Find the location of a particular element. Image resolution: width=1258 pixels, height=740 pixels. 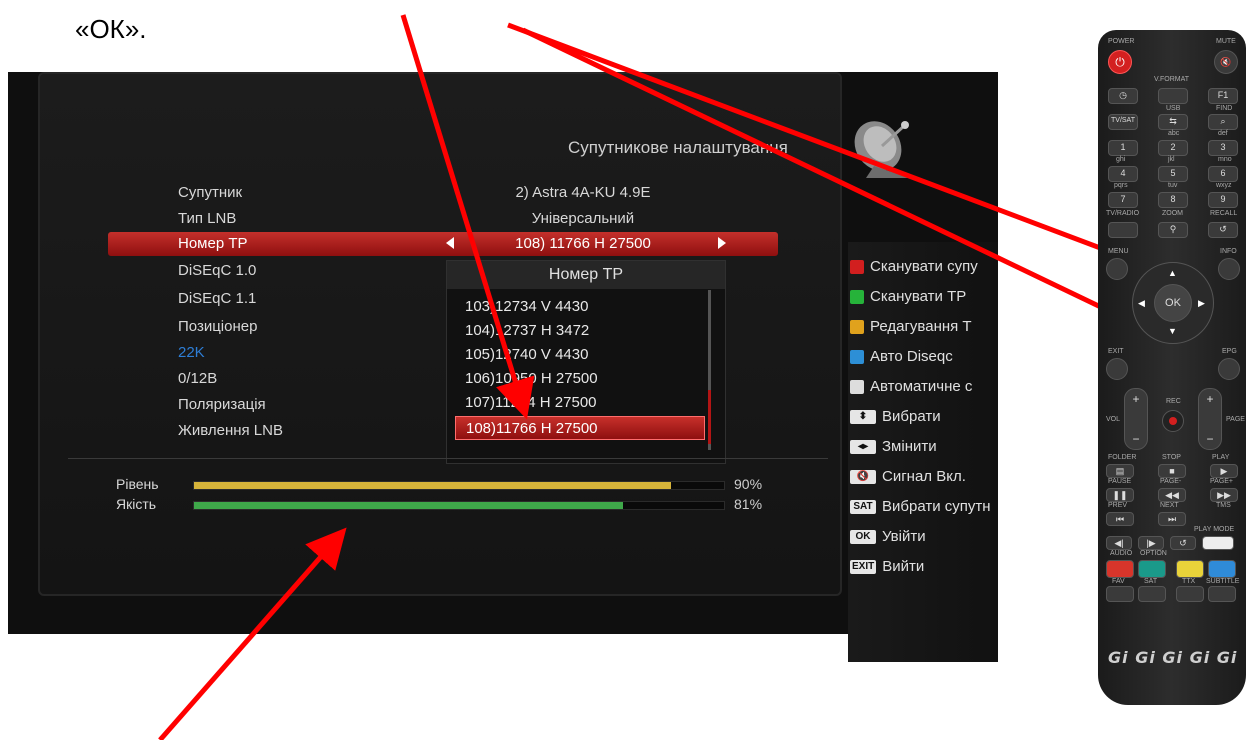

ok-button: OK is located at coordinates (1173, 303).